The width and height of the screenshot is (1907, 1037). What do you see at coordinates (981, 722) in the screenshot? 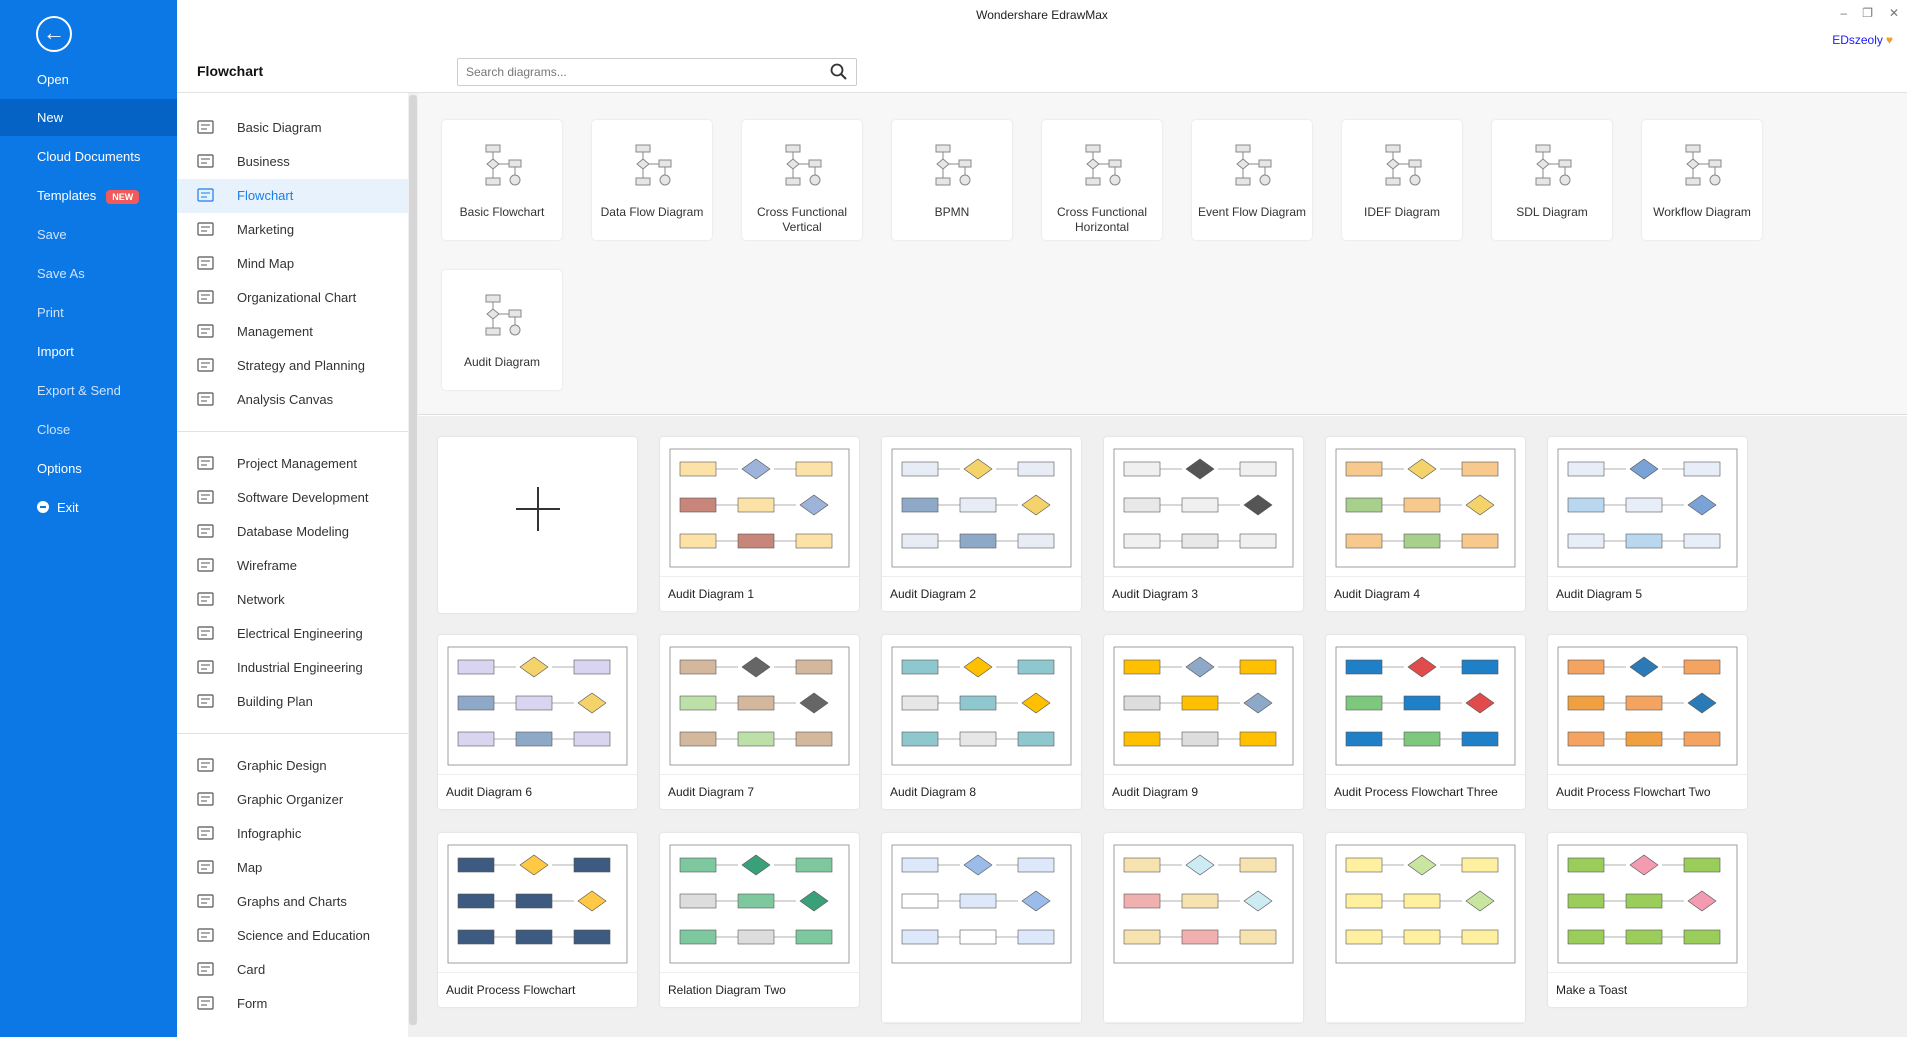
I see `template-card: Audit Diagram 8` at bounding box center [981, 722].